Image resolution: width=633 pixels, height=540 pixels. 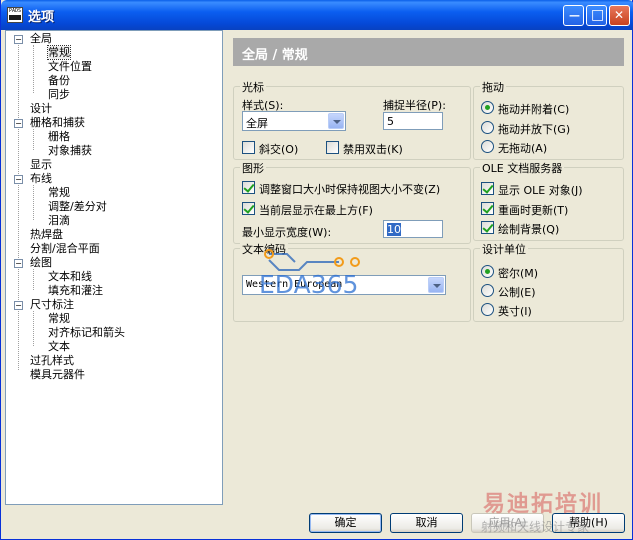 What do you see at coordinates (596, 15) in the screenshot?
I see `maximize-button: □` at bounding box center [596, 15].